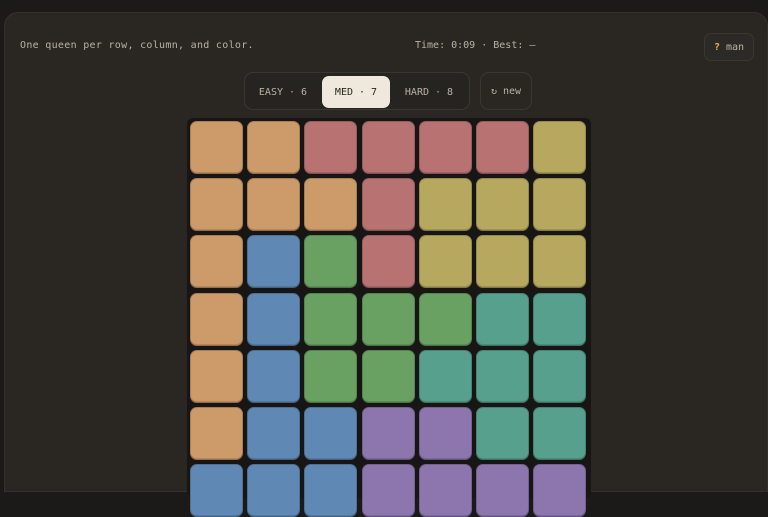 The image size is (768, 517). I want to click on difficulty-med-label: MED · 7, so click(356, 92).